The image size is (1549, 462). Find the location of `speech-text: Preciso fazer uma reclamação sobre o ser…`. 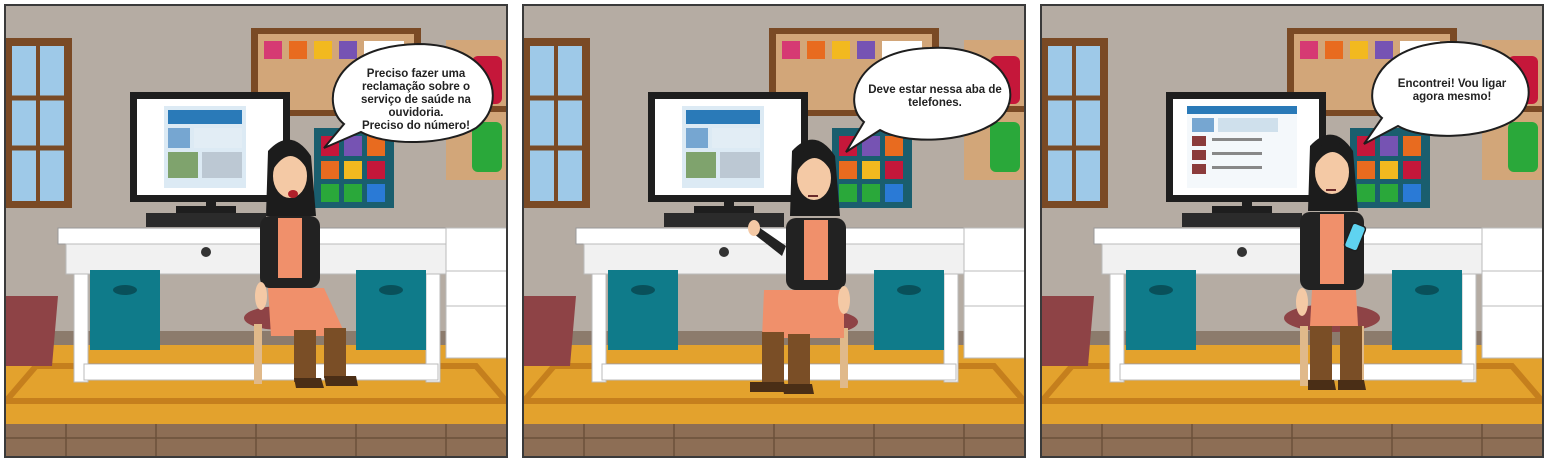

speech-text: Preciso fazer uma reclamação sobre o ser… is located at coordinates (416, 100).